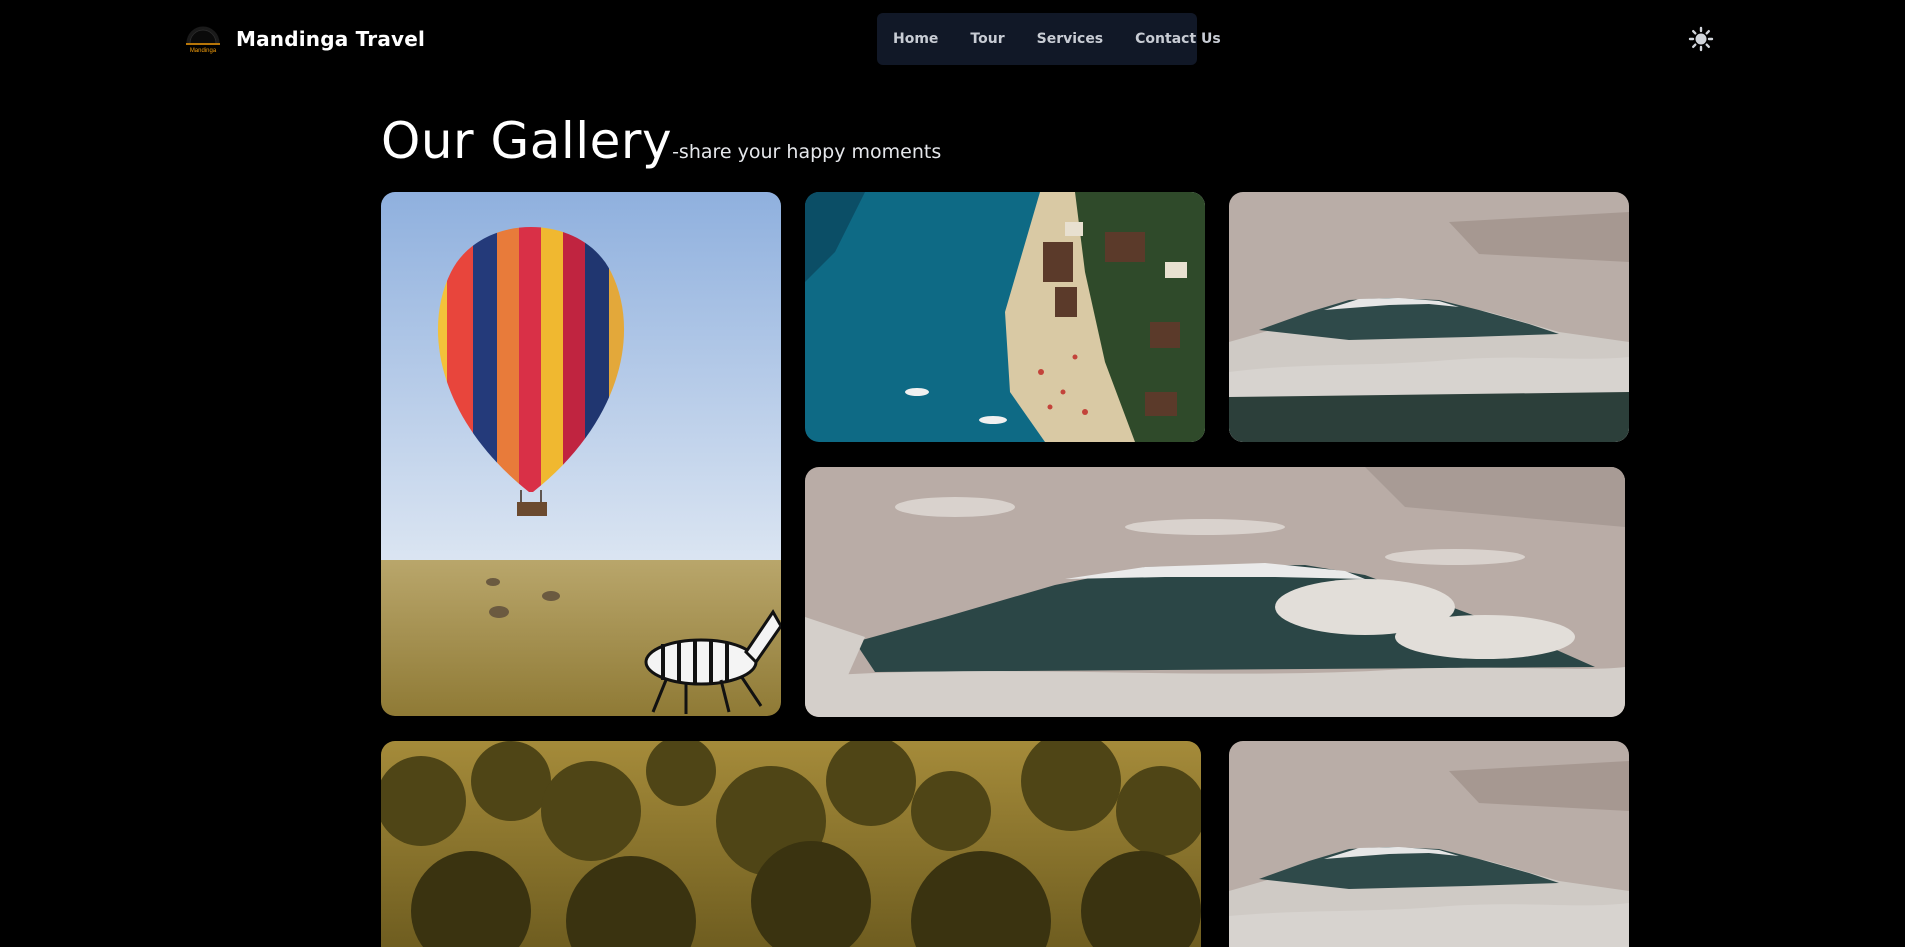  I want to click on nav-contact-us: Contact Us, so click(1178, 39).